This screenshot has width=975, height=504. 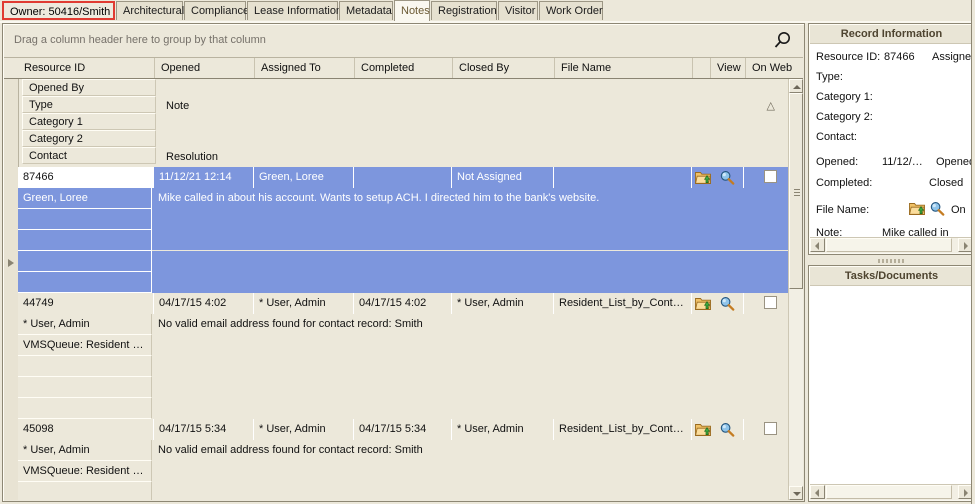 I want to click on cell-closed-by: Not Assigned, so click(x=503, y=177).